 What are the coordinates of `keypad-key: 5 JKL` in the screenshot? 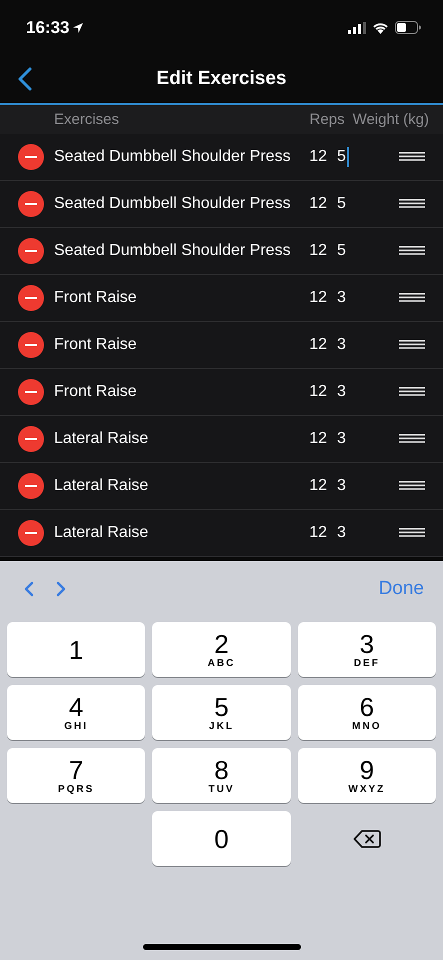 It's located at (221, 712).